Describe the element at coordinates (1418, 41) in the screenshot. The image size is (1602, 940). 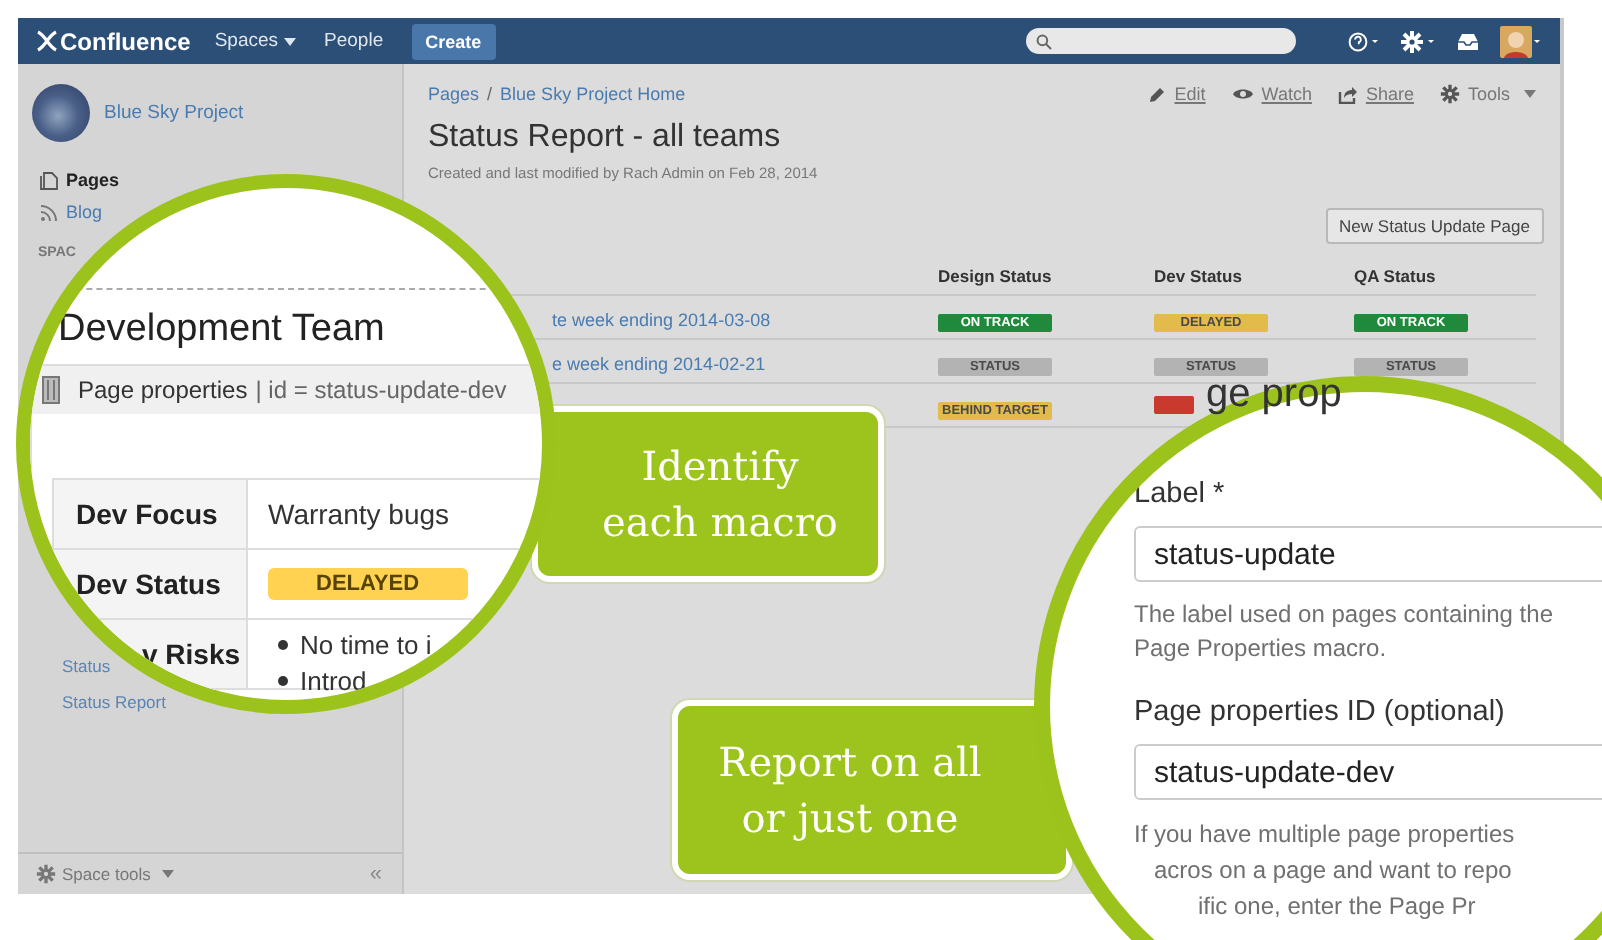
I see `settings-icon` at that location.